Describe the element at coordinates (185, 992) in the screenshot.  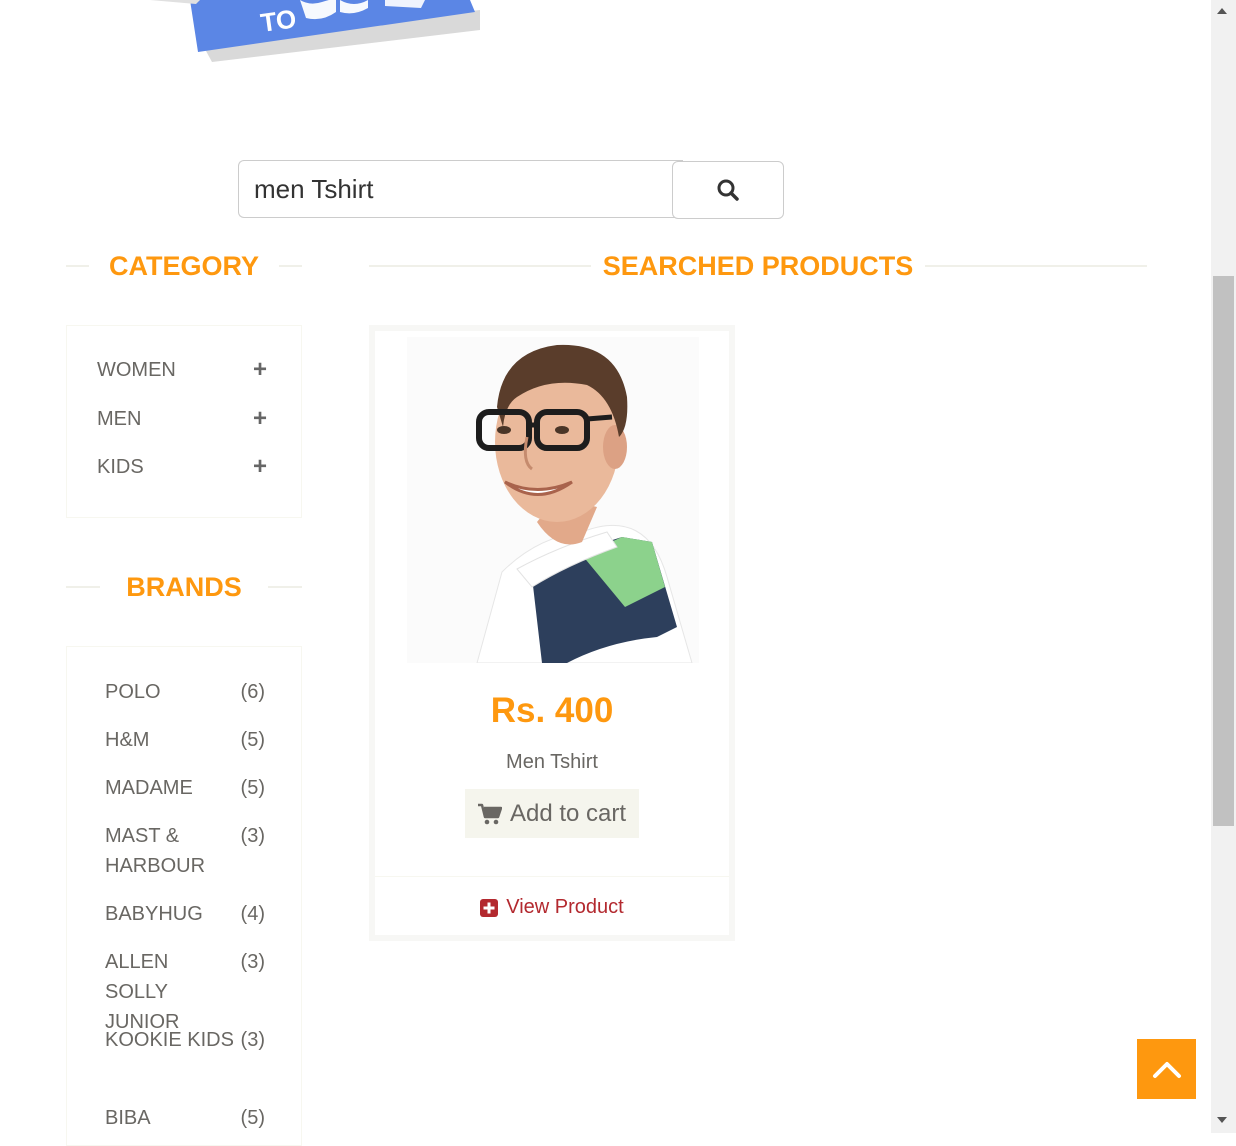
I see `brand-item: ALLEN SOLLY JUNIOR (3)` at that location.